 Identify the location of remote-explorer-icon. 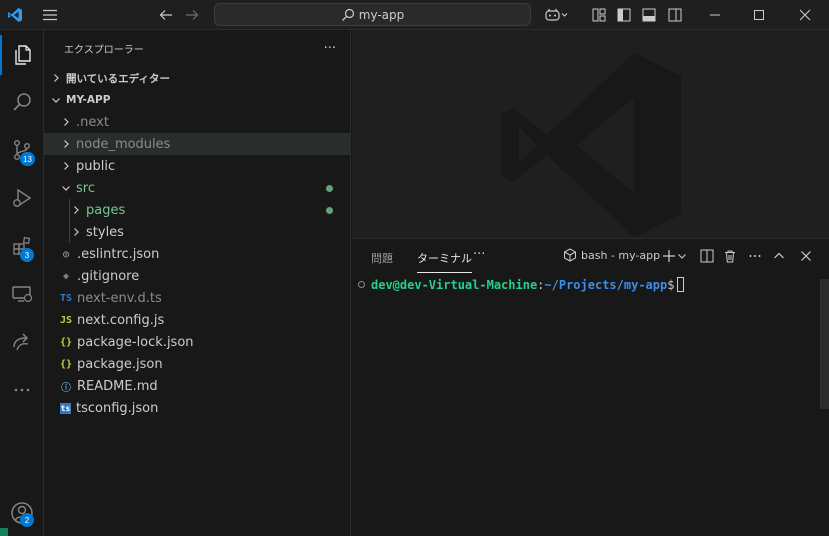
(22, 294).